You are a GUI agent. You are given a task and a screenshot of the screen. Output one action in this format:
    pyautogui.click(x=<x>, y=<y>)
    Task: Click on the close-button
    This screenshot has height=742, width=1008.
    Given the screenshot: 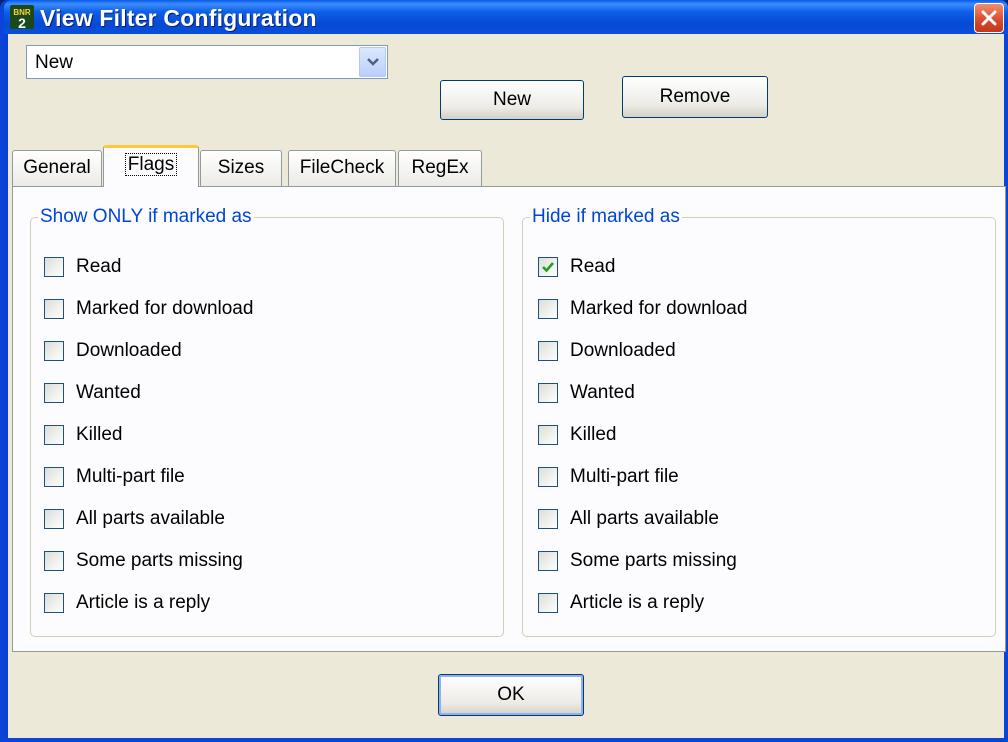 What is the action you would take?
    pyautogui.click(x=989, y=18)
    